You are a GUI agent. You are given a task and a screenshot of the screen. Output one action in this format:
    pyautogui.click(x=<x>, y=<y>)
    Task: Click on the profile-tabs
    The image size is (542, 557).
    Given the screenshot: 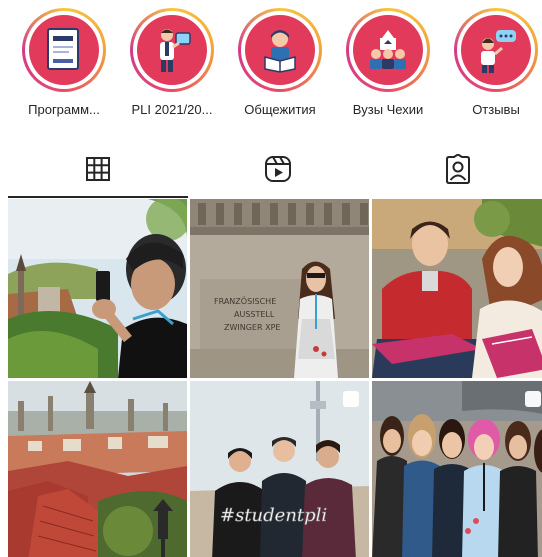 What is the action you would take?
    pyautogui.click(x=271, y=169)
    